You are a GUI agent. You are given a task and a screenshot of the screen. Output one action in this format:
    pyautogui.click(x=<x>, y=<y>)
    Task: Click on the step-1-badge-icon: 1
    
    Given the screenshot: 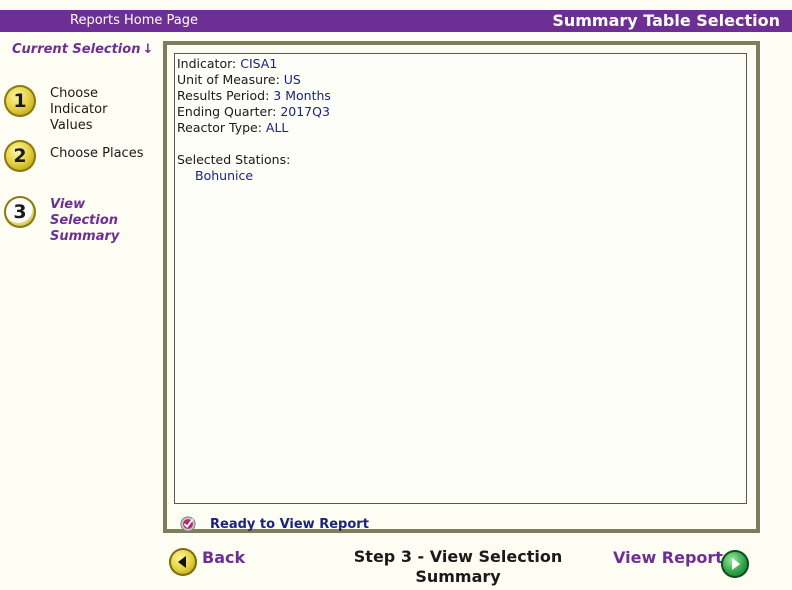 What is the action you would take?
    pyautogui.click(x=20, y=101)
    